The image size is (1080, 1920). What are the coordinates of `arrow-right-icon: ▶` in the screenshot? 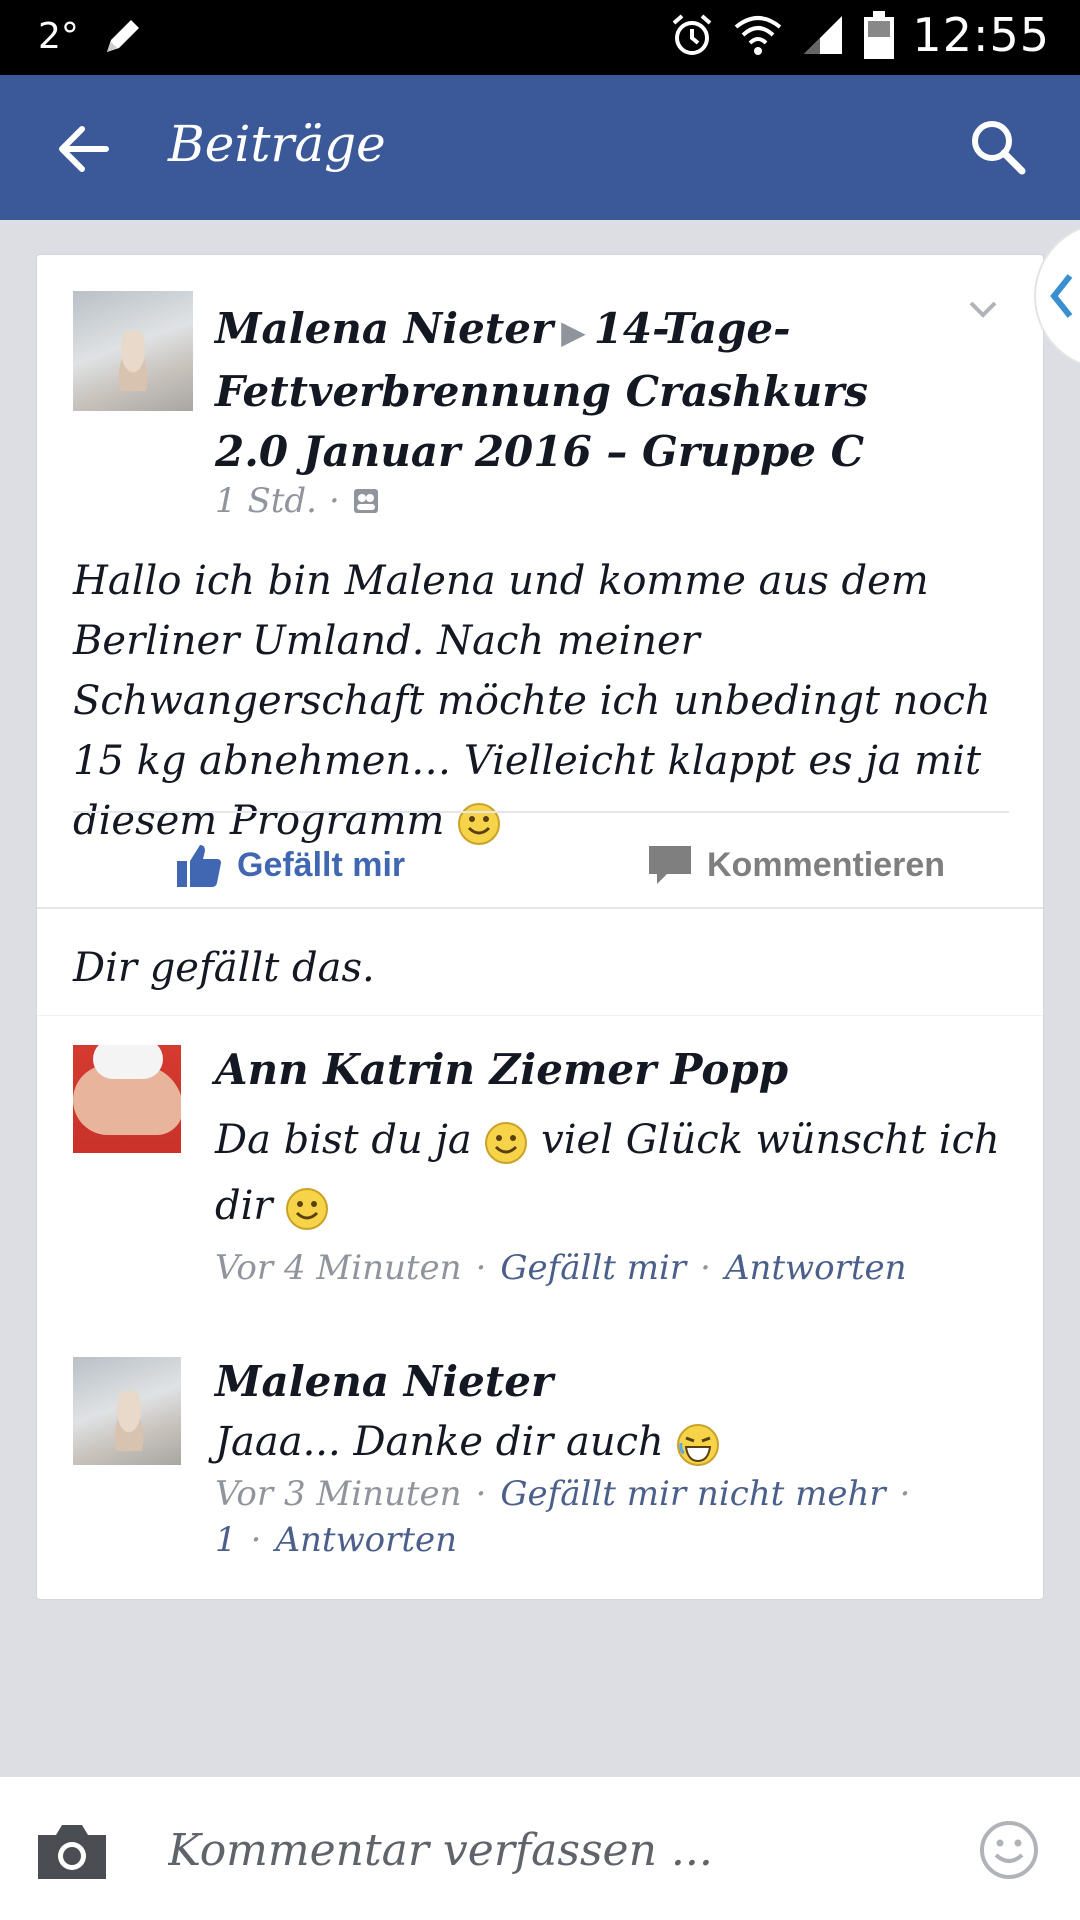 It's located at (573, 332).